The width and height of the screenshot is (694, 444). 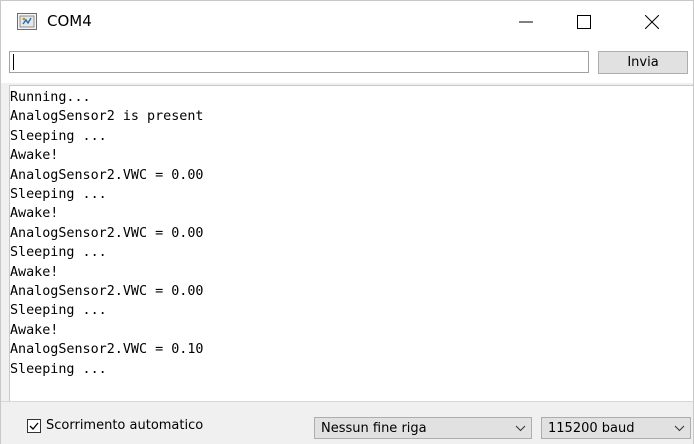 I want to click on autoscroll-checkbox, so click(x=34, y=425).